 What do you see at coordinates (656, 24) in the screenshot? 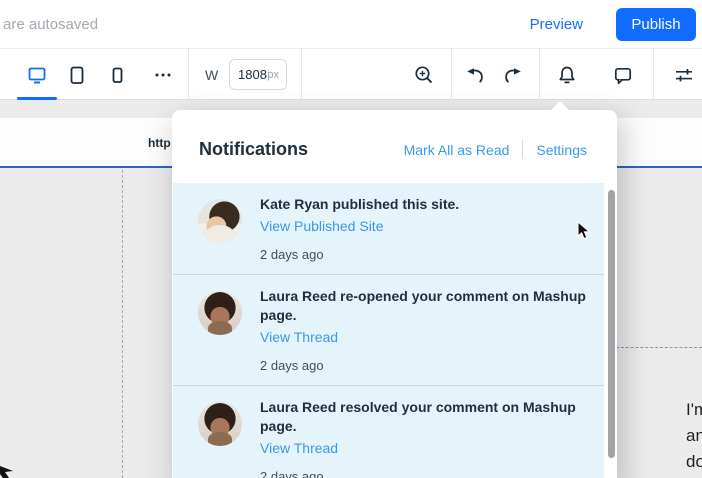
I see `publish-button: Publish` at bounding box center [656, 24].